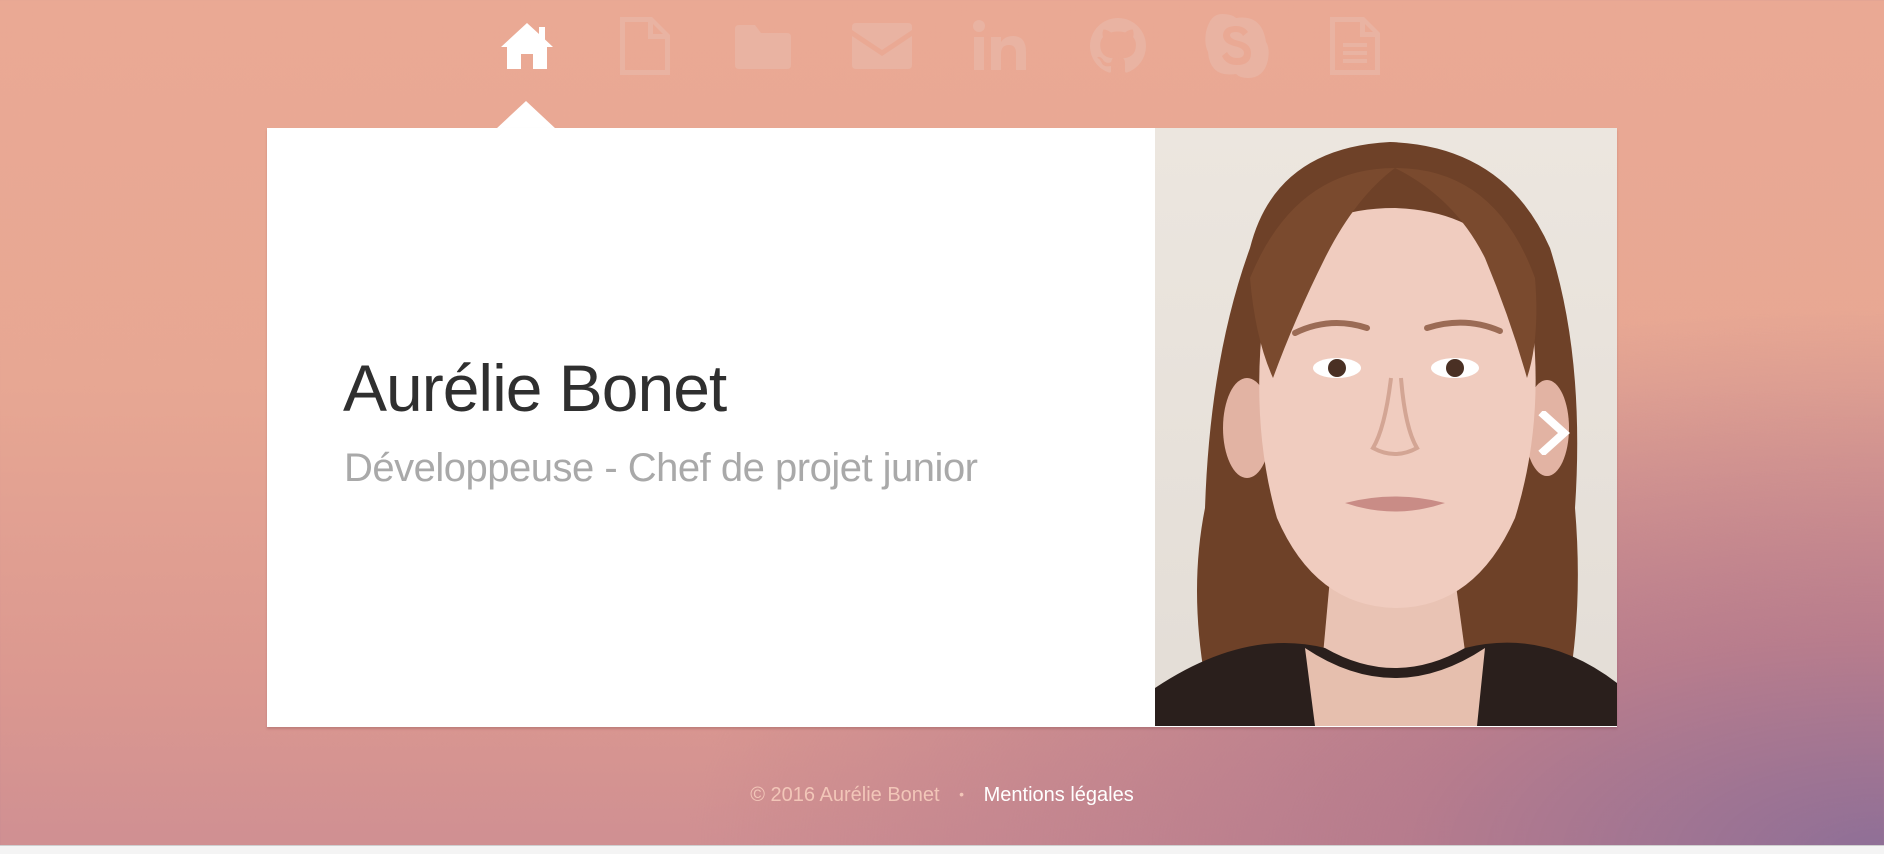  I want to click on copyright-text: © 2016 Aurélie Bonet, so click(845, 795).